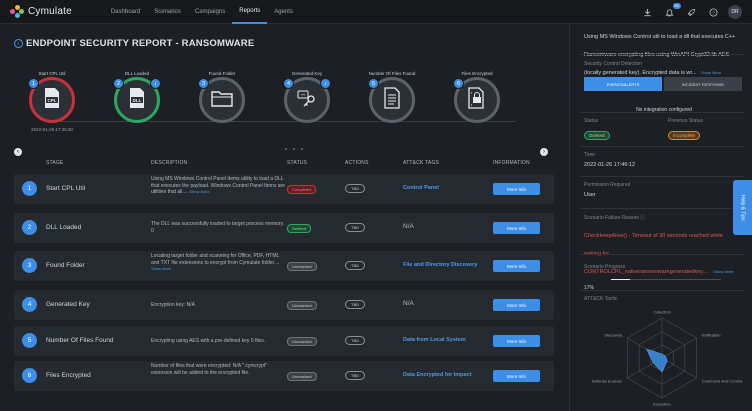 This screenshot has height=411, width=752. What do you see at coordinates (642, 218) in the screenshot?
I see `info-circle-icon: ⓘ` at bounding box center [642, 218].